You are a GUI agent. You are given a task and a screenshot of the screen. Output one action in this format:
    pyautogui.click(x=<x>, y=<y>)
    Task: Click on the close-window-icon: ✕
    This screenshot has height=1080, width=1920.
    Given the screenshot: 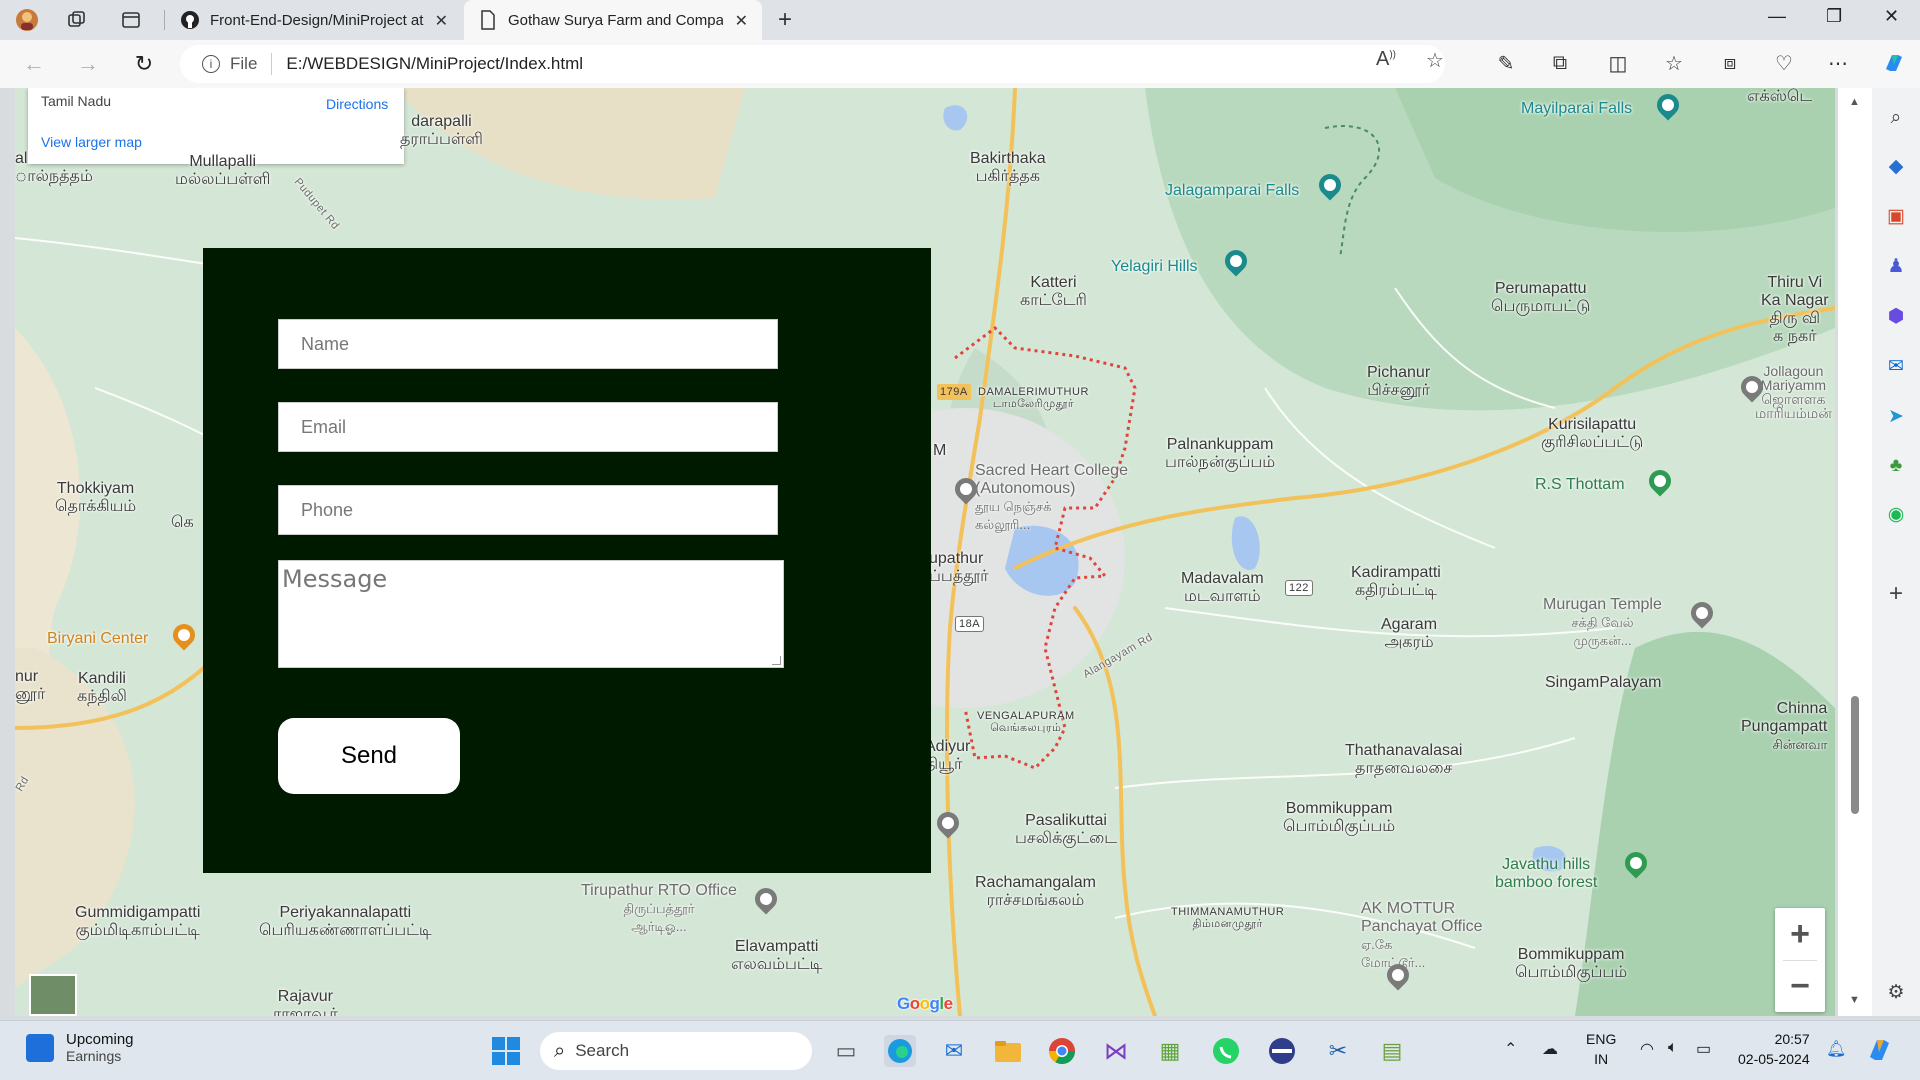 What is the action you would take?
    pyautogui.click(x=1891, y=16)
    